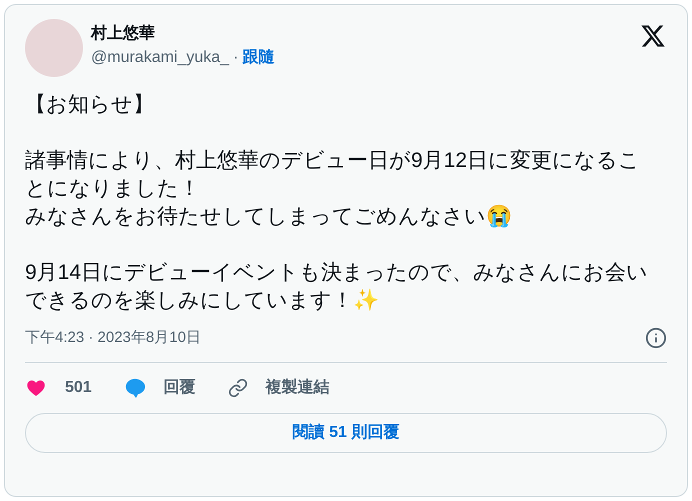 This screenshot has height=501, width=692. What do you see at coordinates (135, 387) in the screenshot?
I see `speech-bubble-icon` at bounding box center [135, 387].